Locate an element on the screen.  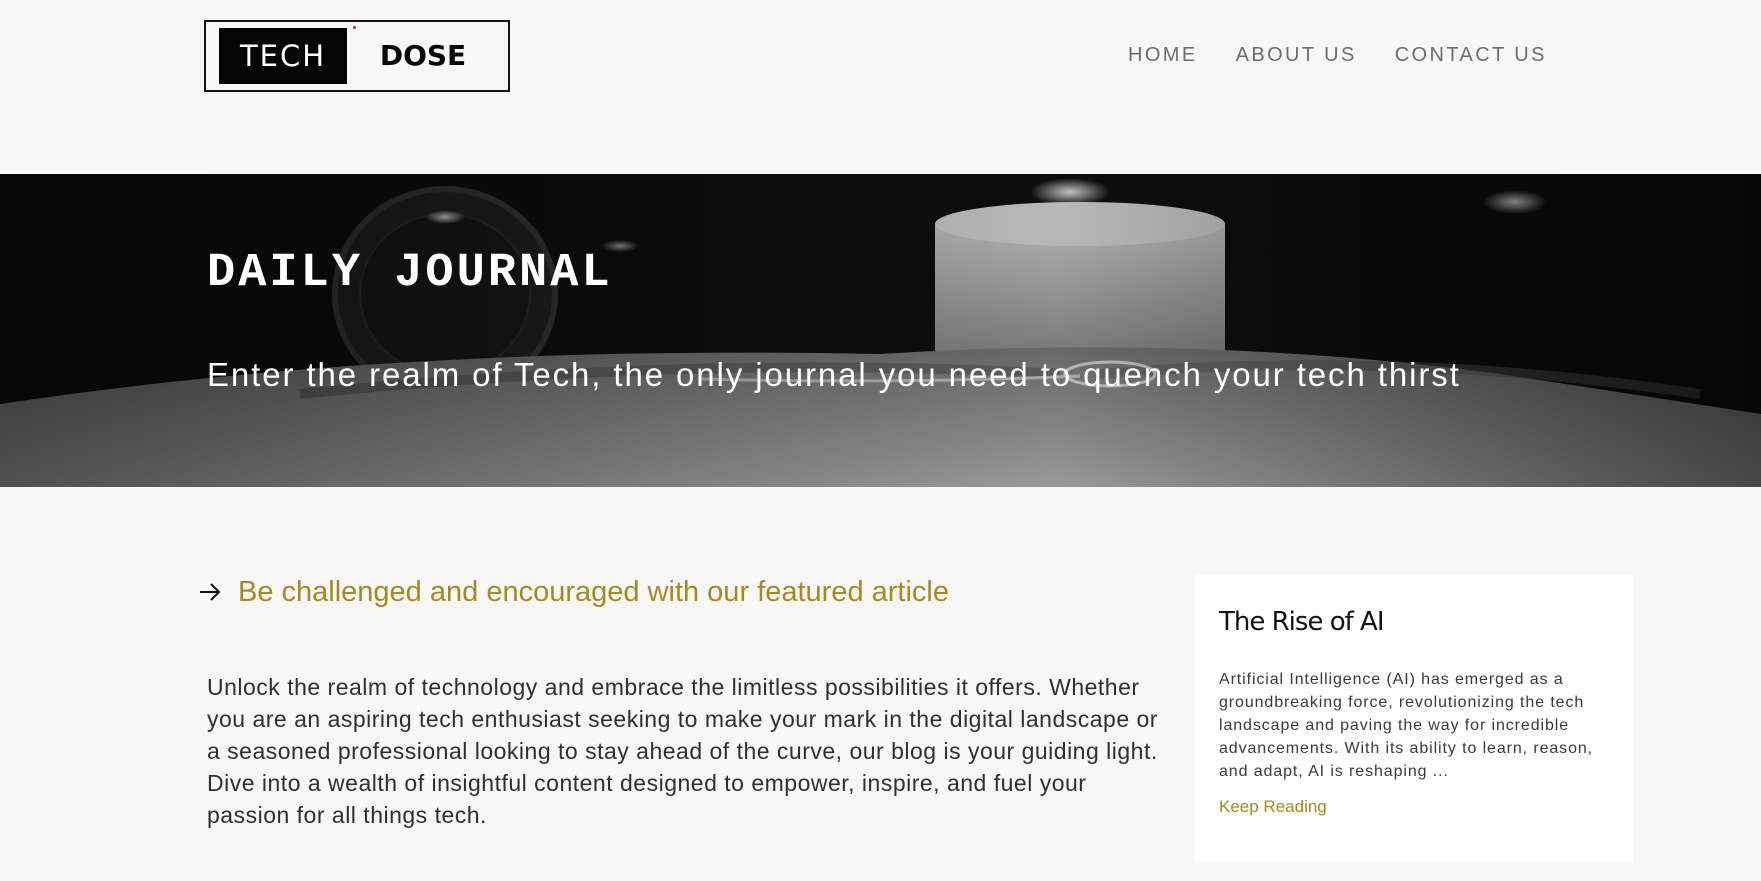
logo-accent-dot is located at coordinates (354, 27).